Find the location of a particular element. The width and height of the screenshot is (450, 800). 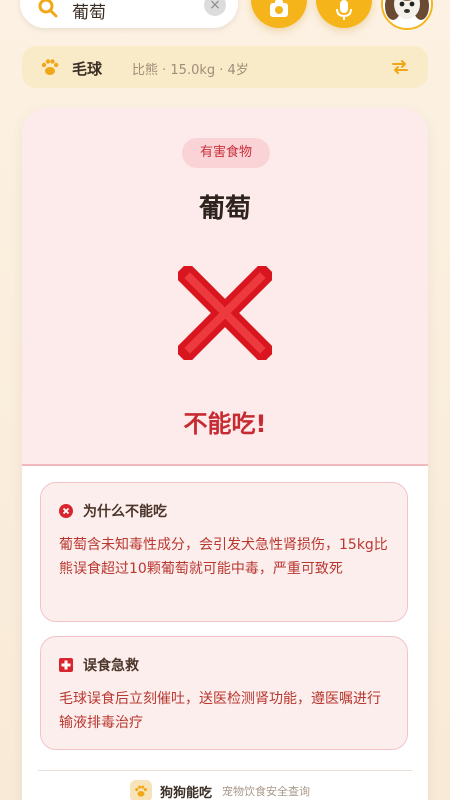

pet-profile-bar: 毛球 比熊 · 15.0kg · 4岁 is located at coordinates (225, 67).